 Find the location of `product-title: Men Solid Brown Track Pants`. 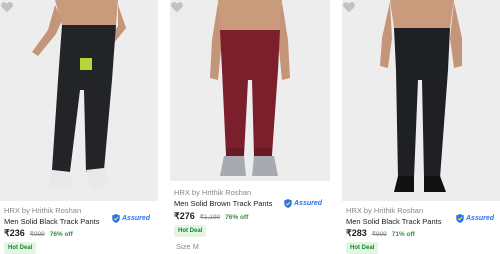

product-title: Men Solid Brown Track Pants is located at coordinates (223, 203).